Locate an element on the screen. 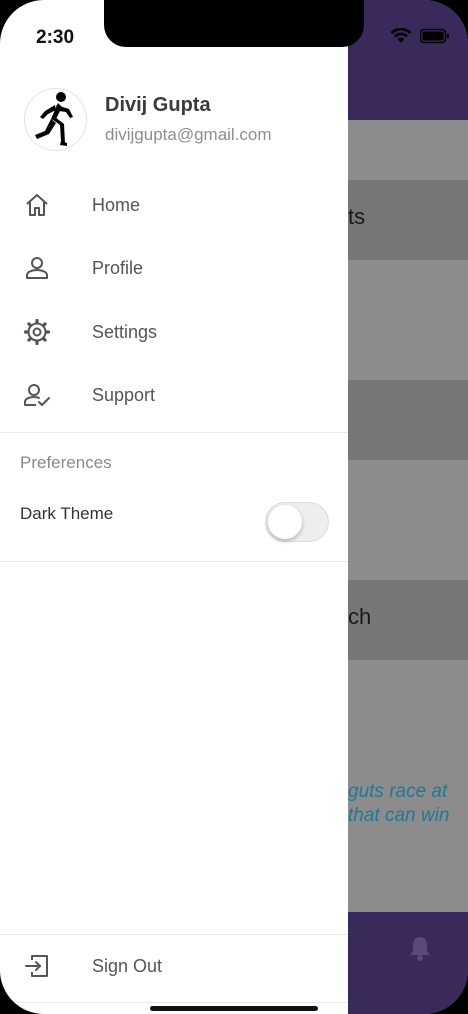 The image size is (468, 1014). nav-item-label: Support is located at coordinates (124, 394).